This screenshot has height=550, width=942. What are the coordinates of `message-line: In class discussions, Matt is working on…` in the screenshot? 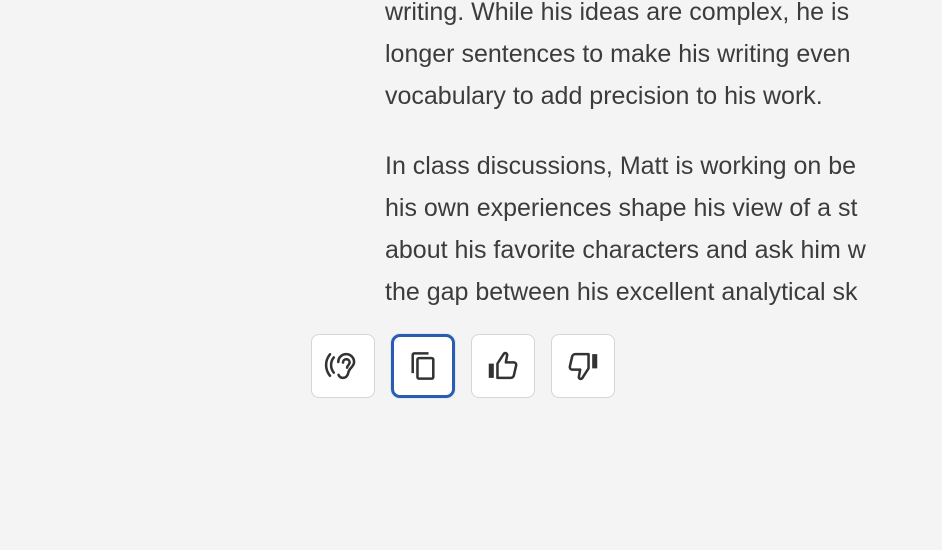 It's located at (621, 166).